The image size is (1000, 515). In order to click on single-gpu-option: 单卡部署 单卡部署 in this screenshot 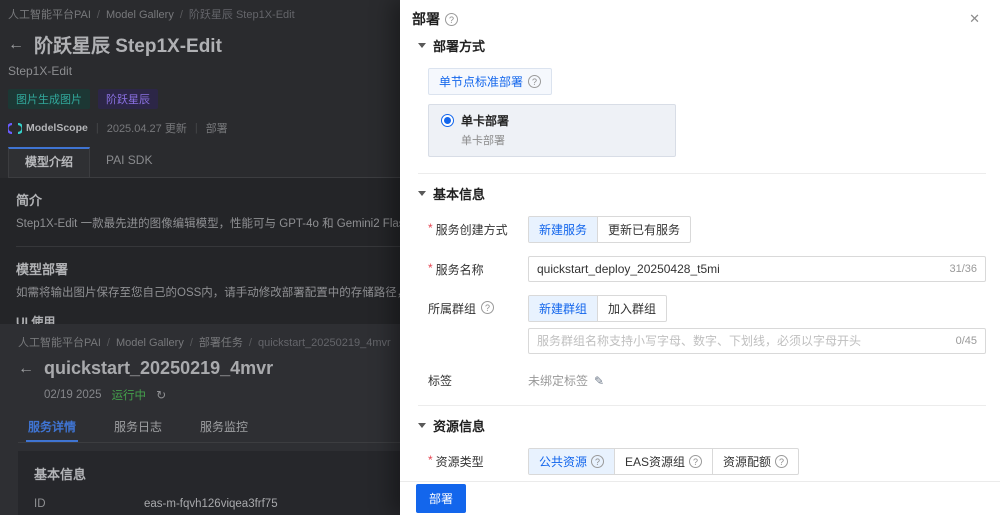, I will do `click(552, 130)`.